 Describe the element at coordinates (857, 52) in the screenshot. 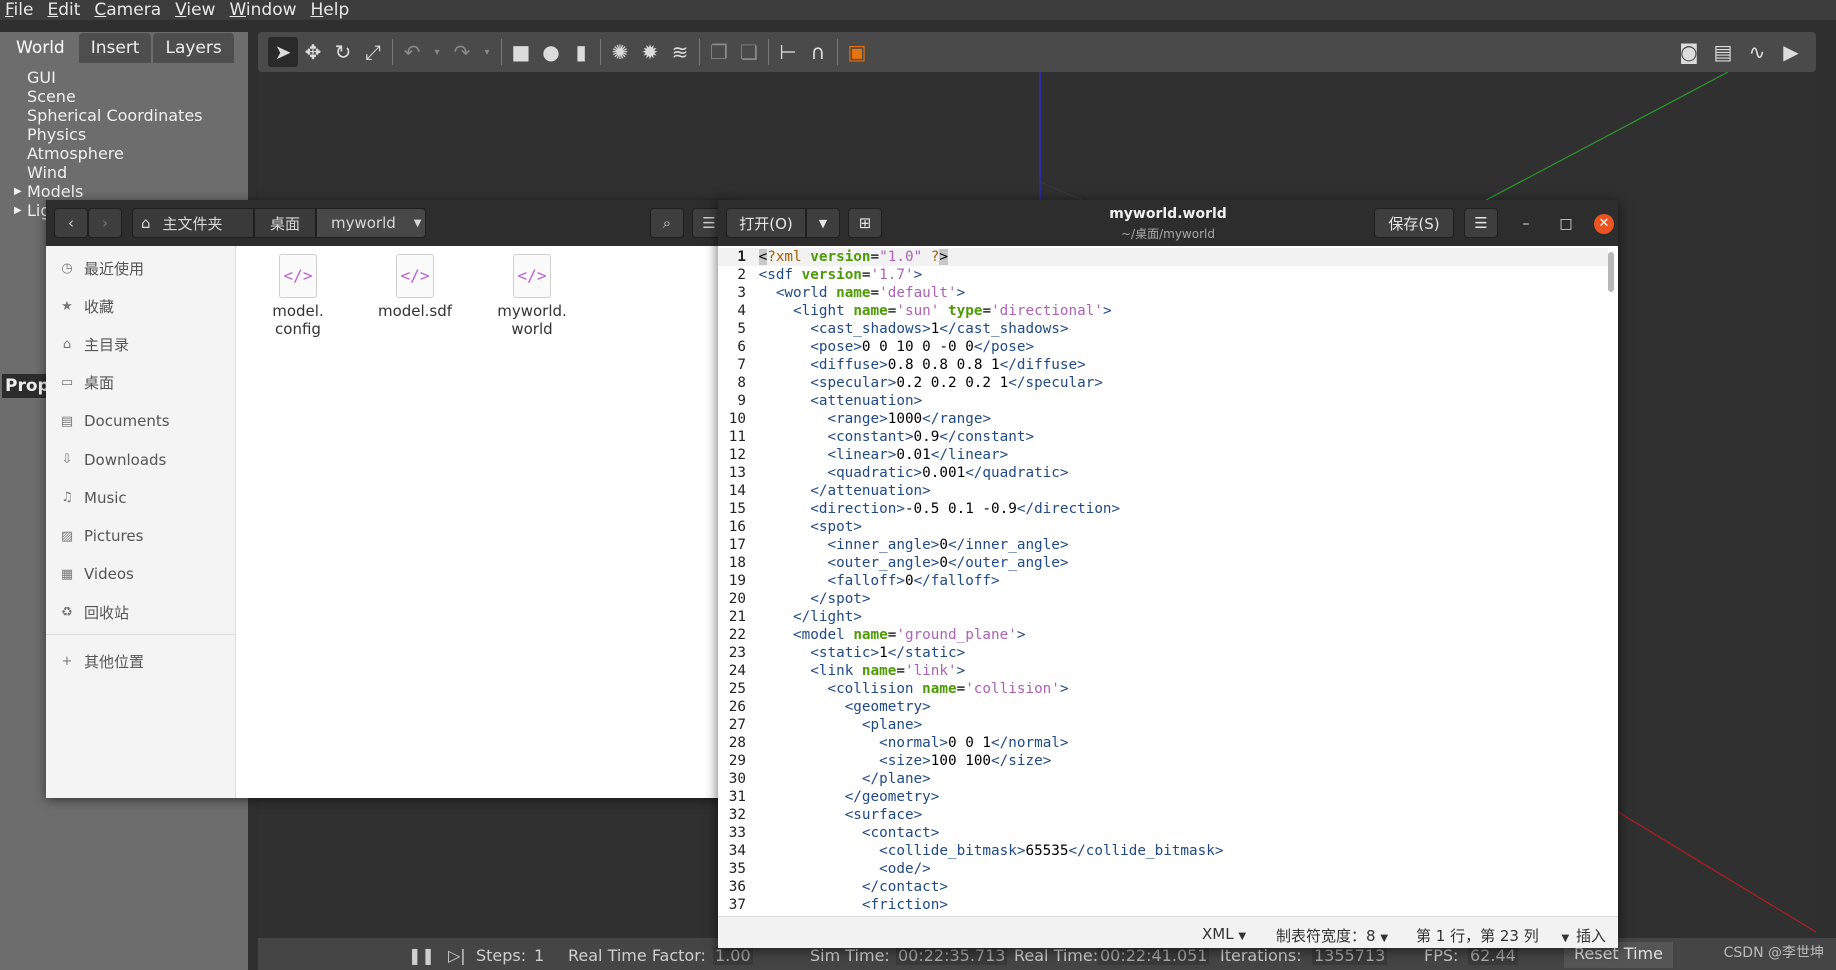

I see `view-angle-icon: ▣` at that location.